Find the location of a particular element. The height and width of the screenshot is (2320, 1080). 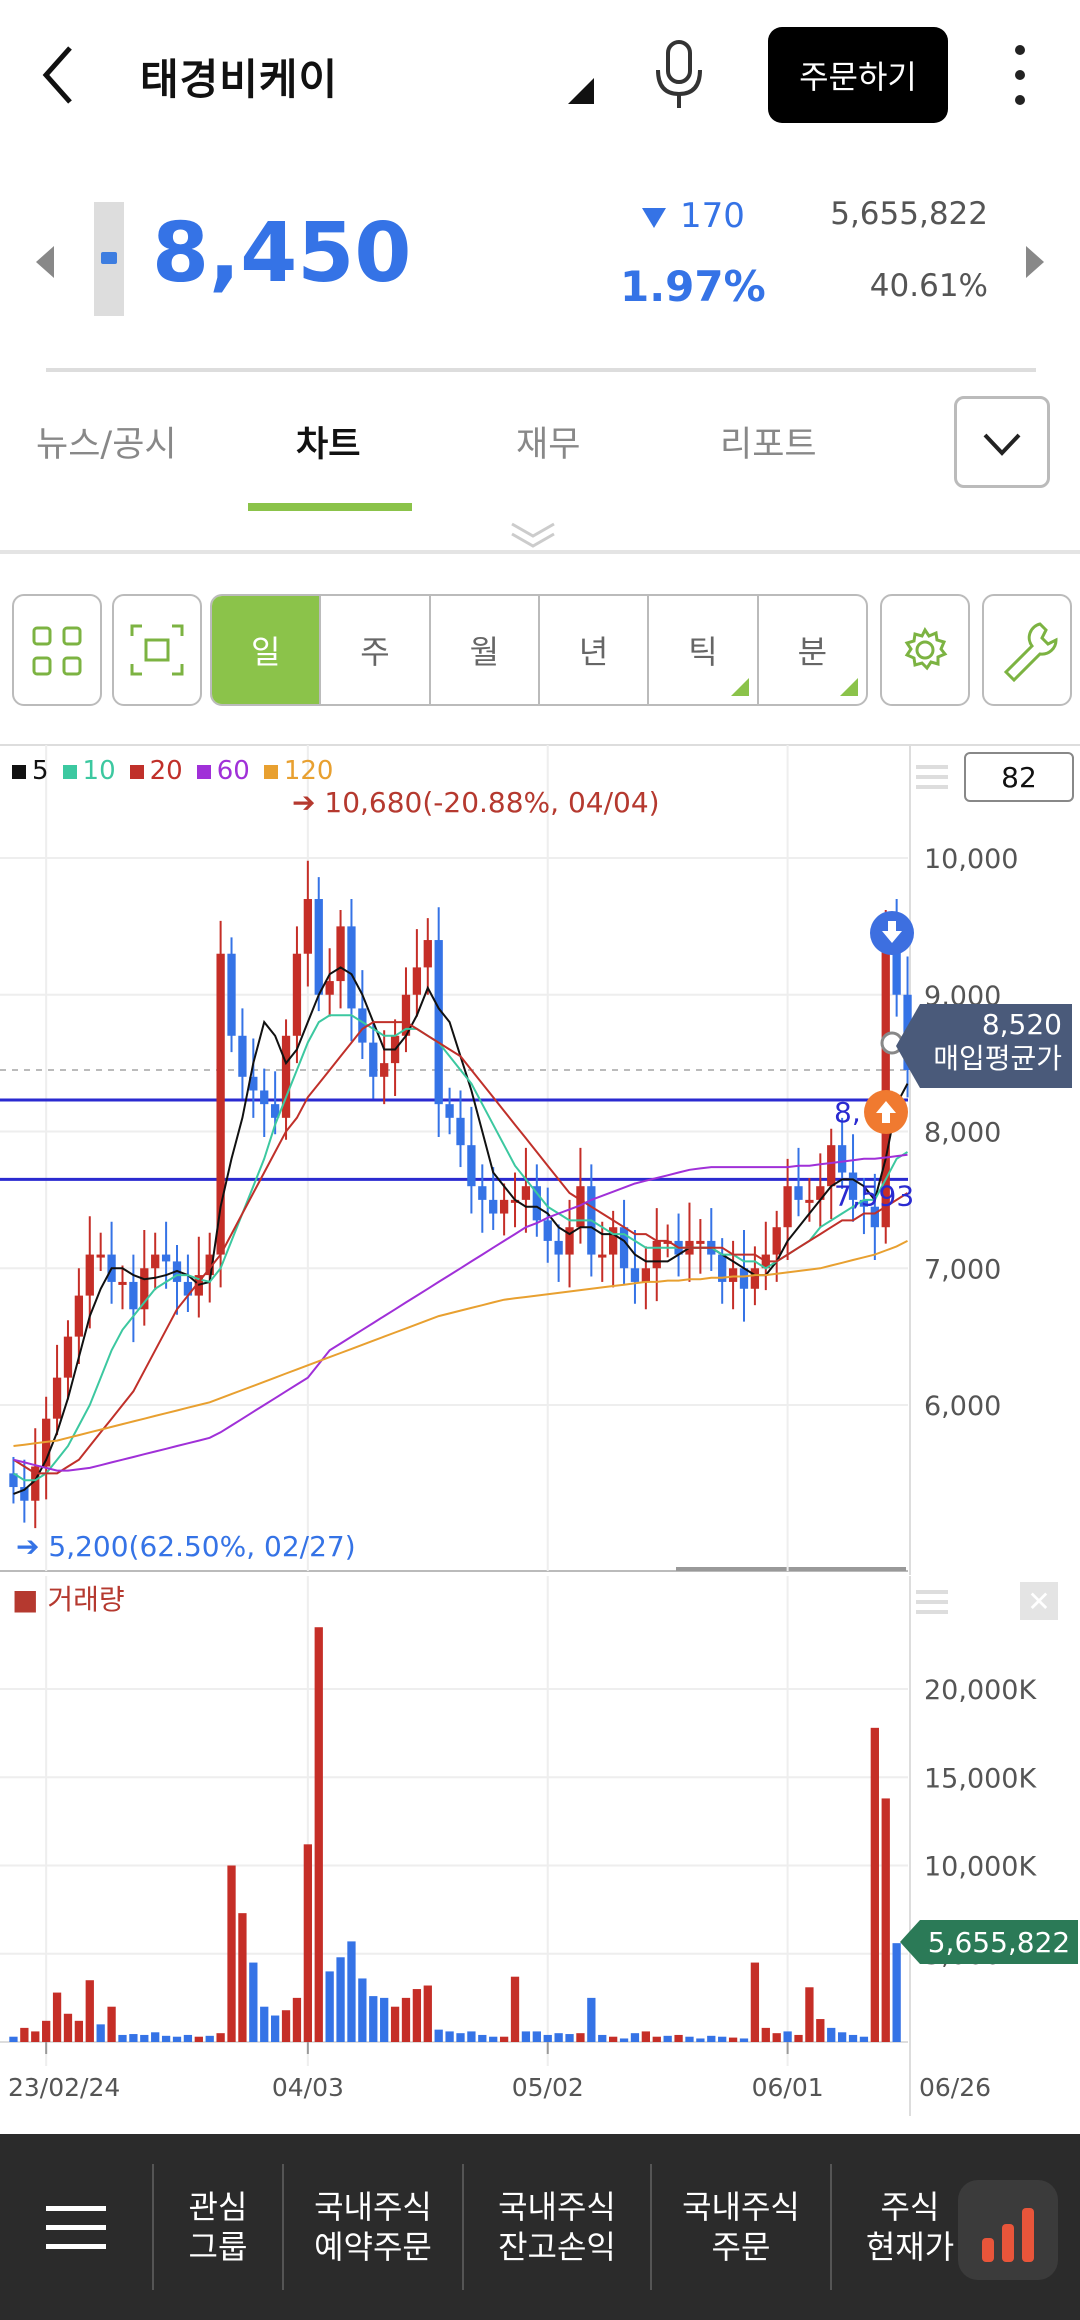

nav-label: 국내주식 예약주문 is located at coordinates (373, 2227).